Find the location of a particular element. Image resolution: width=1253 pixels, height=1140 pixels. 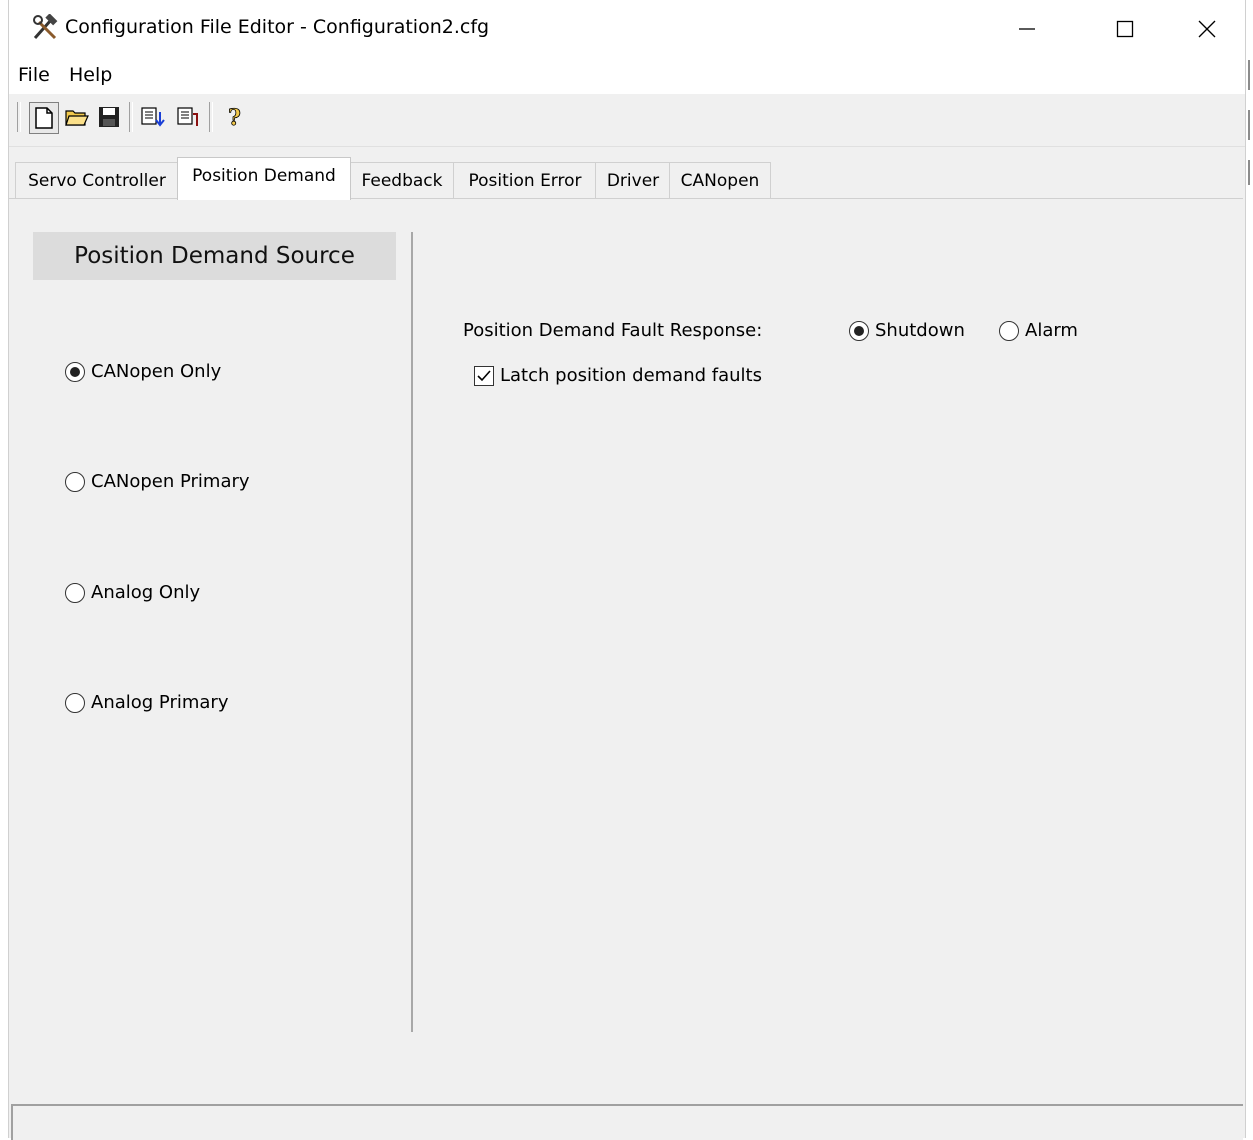

upload-config-button is located at coordinates (189, 117).